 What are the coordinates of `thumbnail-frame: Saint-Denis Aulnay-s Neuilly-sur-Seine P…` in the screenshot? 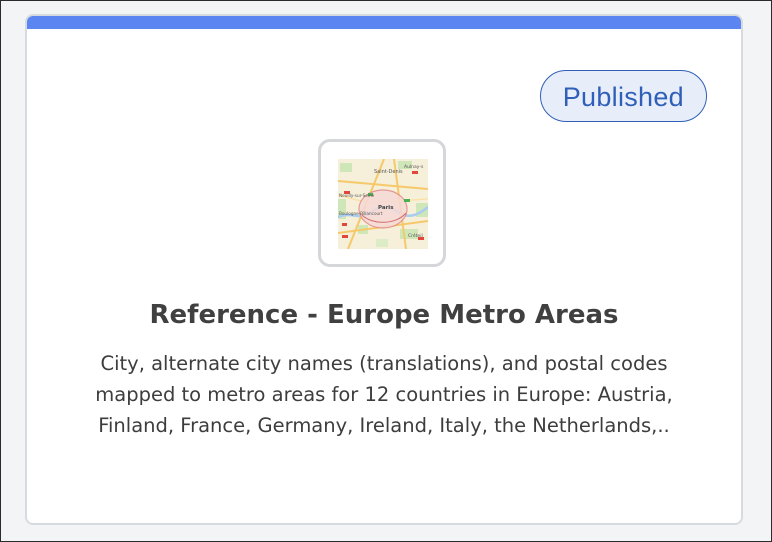 It's located at (382, 203).